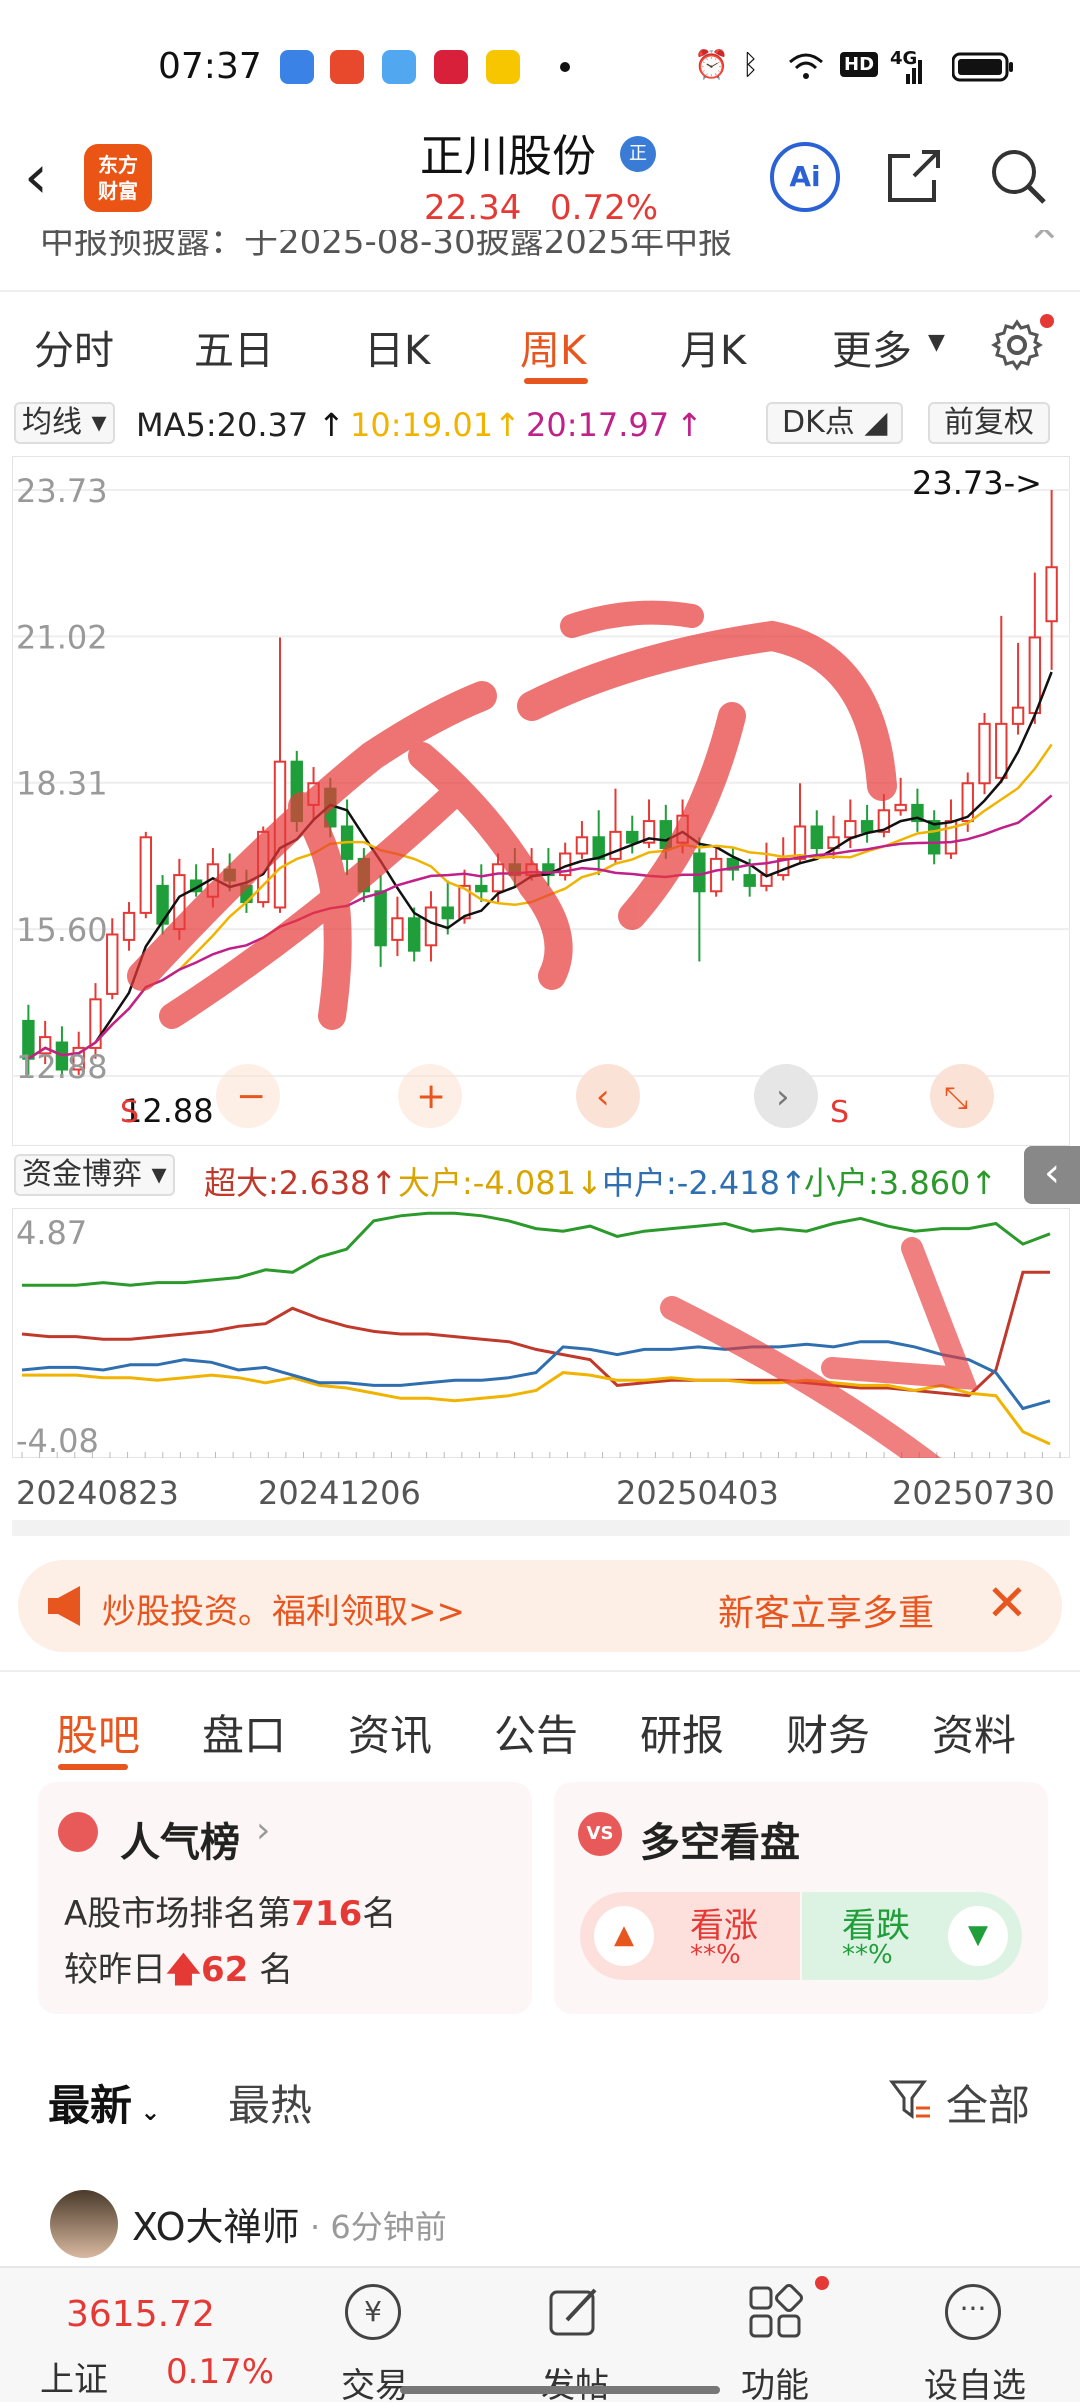 This screenshot has height=2407, width=1080. I want to click on stock-change-pct: 0.72%, so click(604, 208).